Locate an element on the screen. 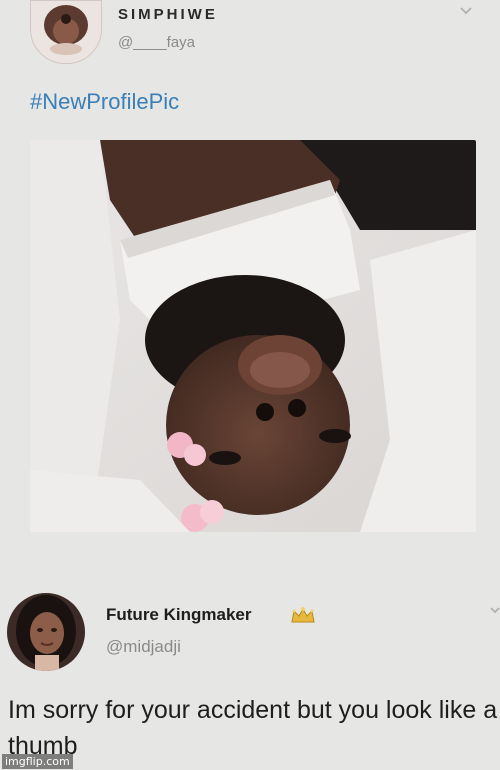 This screenshot has height=770, width=500. watermark: imgflip.com is located at coordinates (37, 761).